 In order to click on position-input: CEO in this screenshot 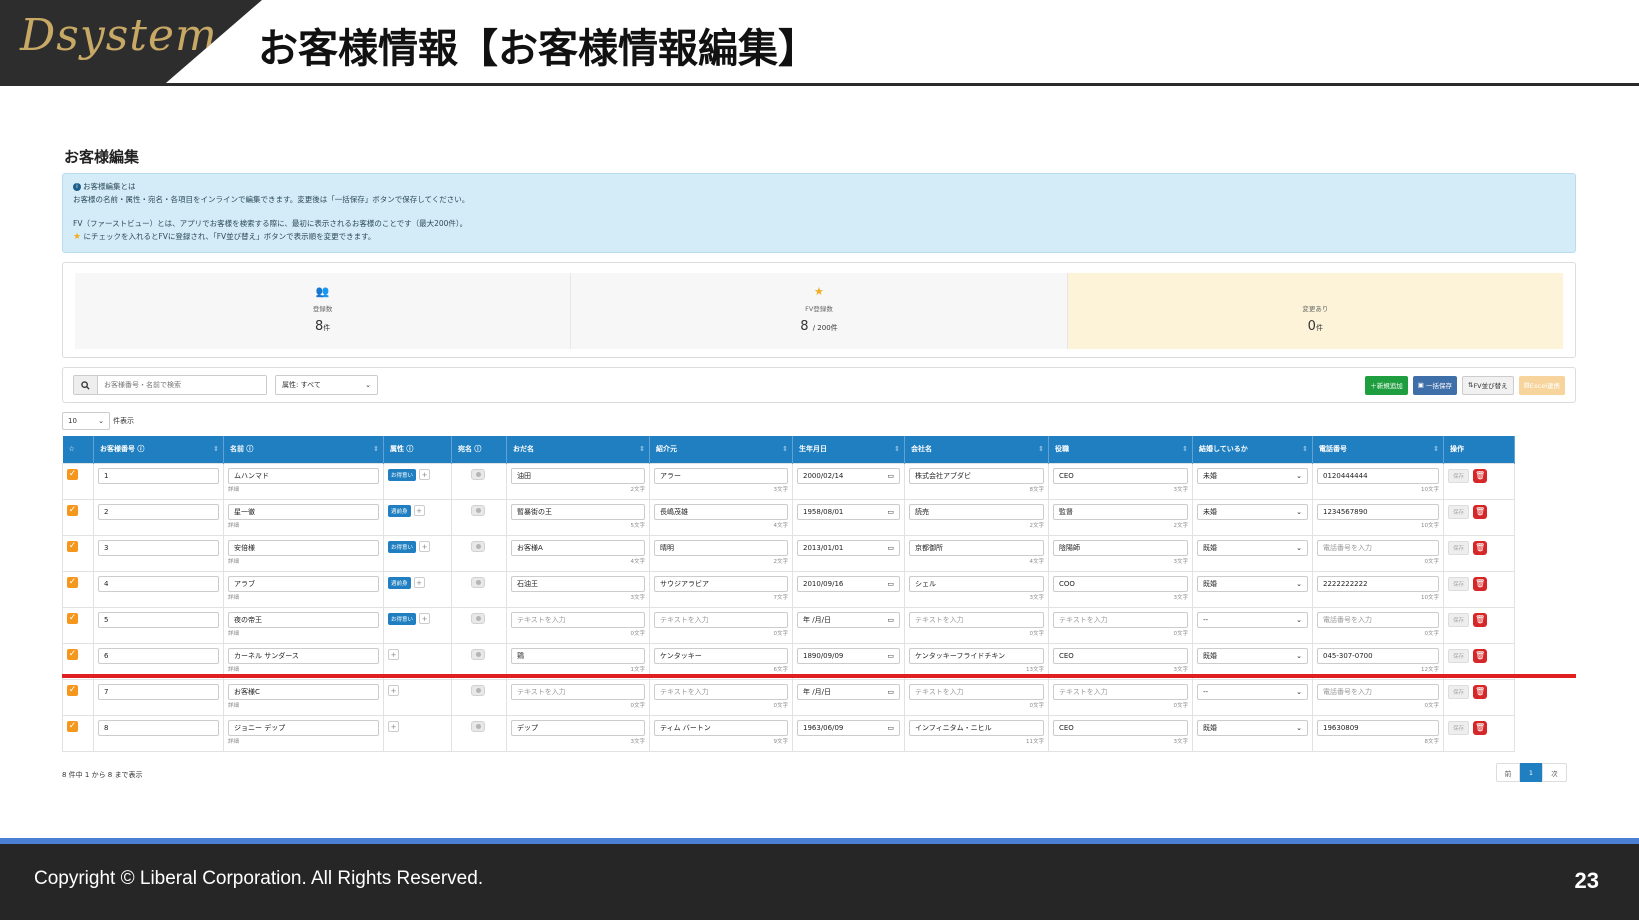, I will do `click(1120, 727)`.